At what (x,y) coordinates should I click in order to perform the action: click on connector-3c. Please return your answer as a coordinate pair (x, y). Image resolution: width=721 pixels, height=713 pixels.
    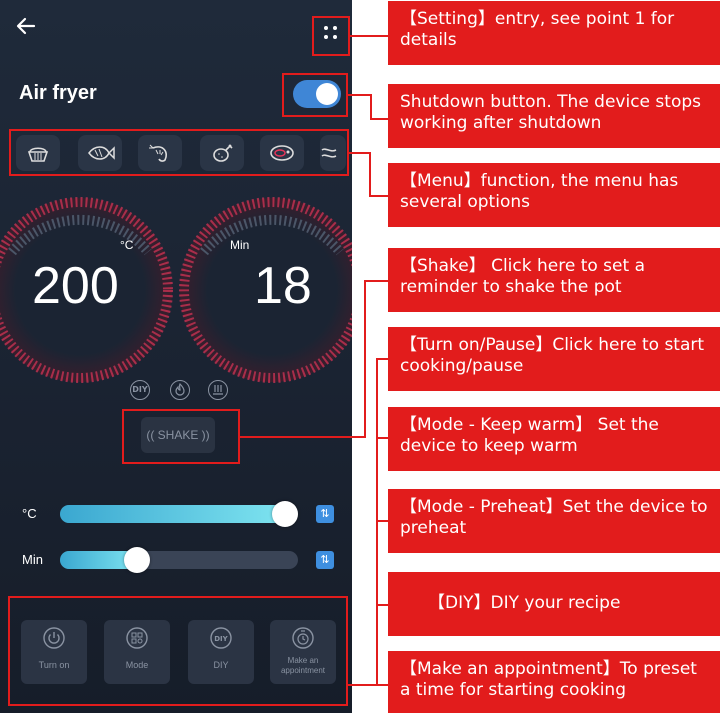
    Looking at the image, I should click on (378, 196).